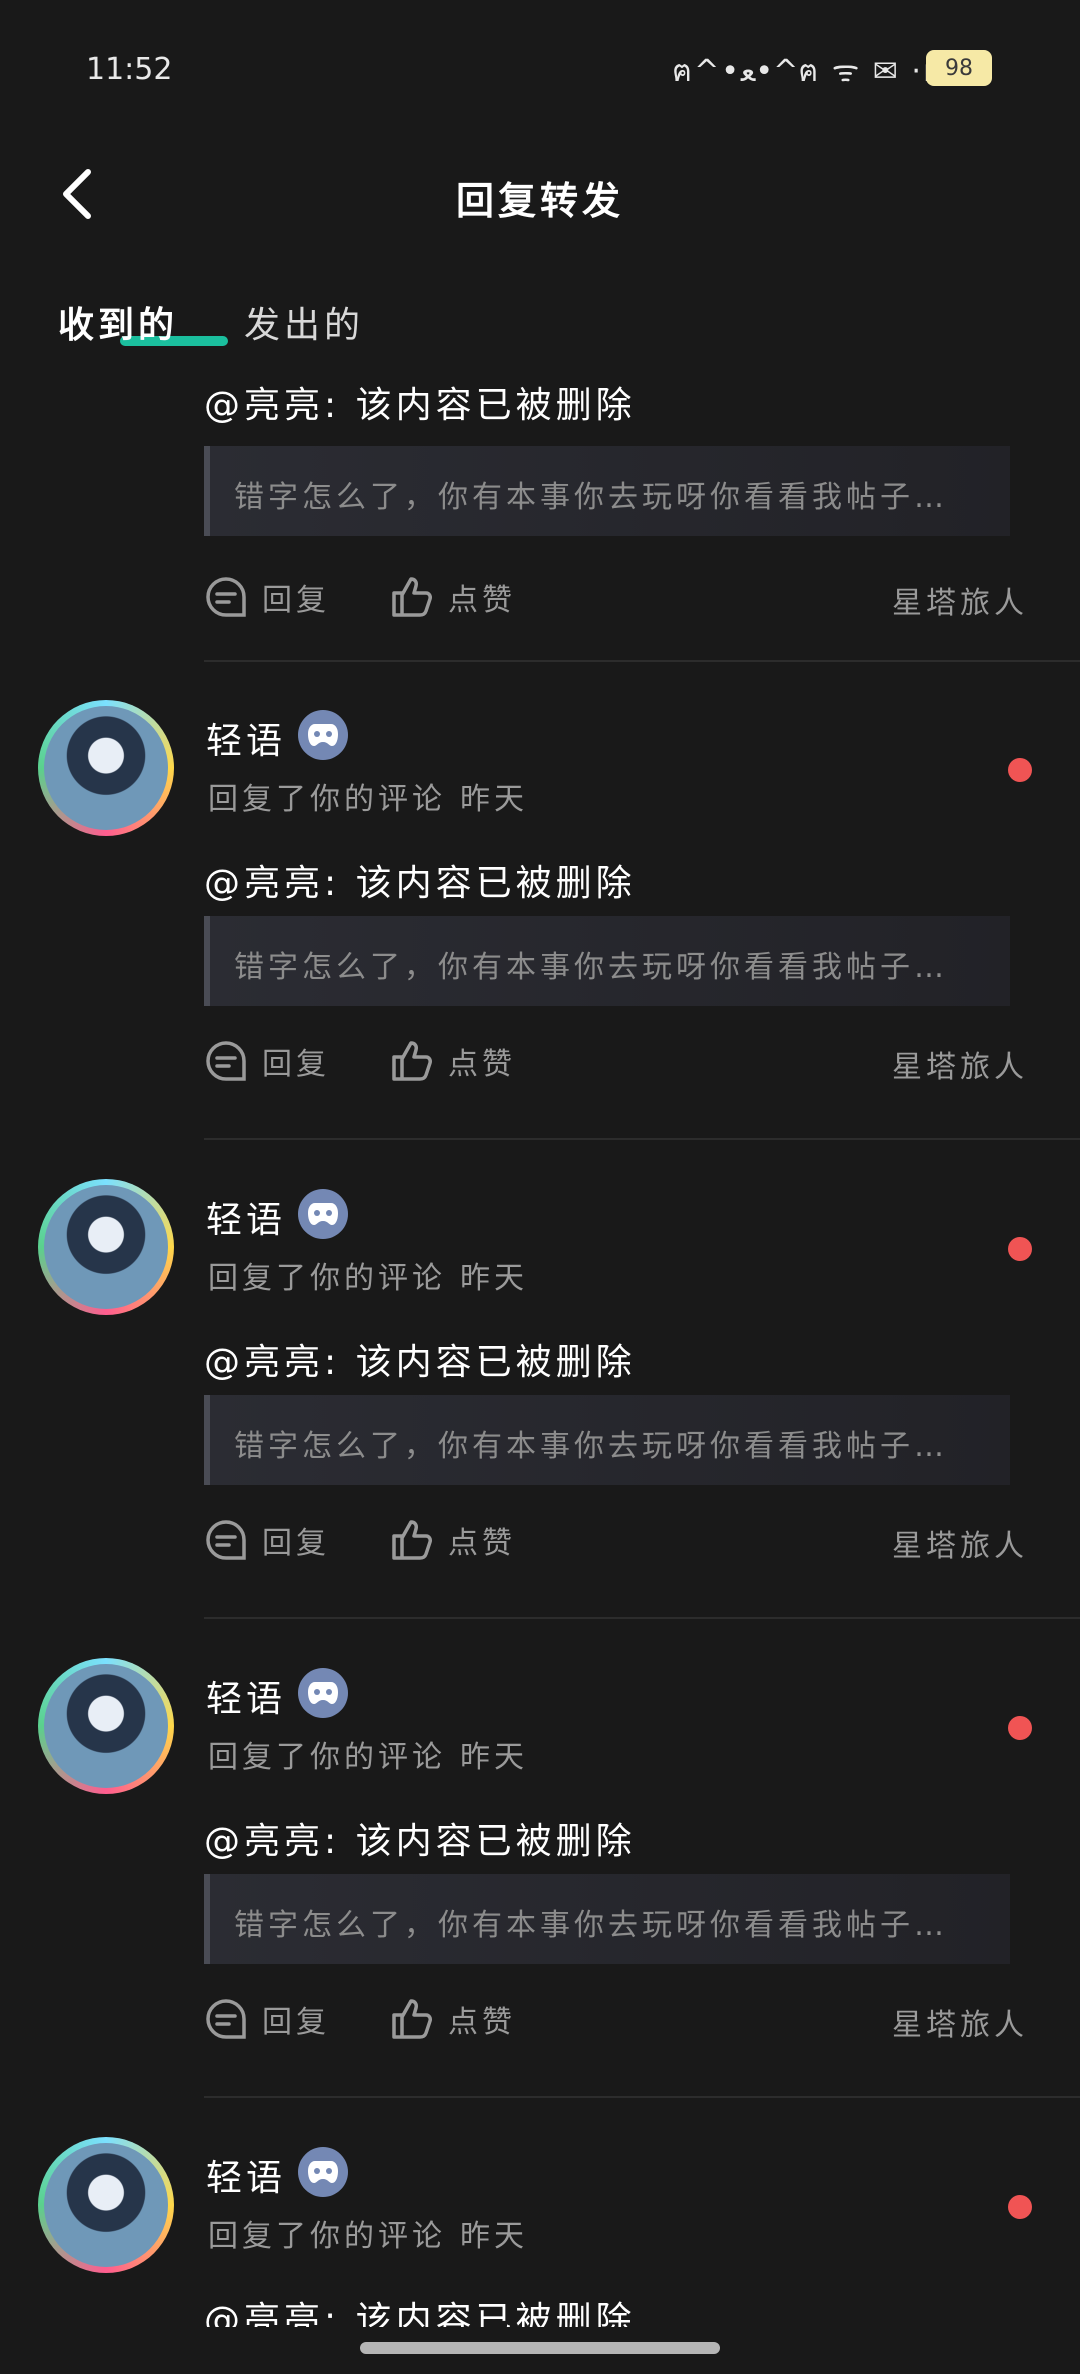  What do you see at coordinates (540, 2212) in the screenshot?
I see `list-item: 轻语 回复了你的评论 昨天 @亮亮: 该内容已被删除` at bounding box center [540, 2212].